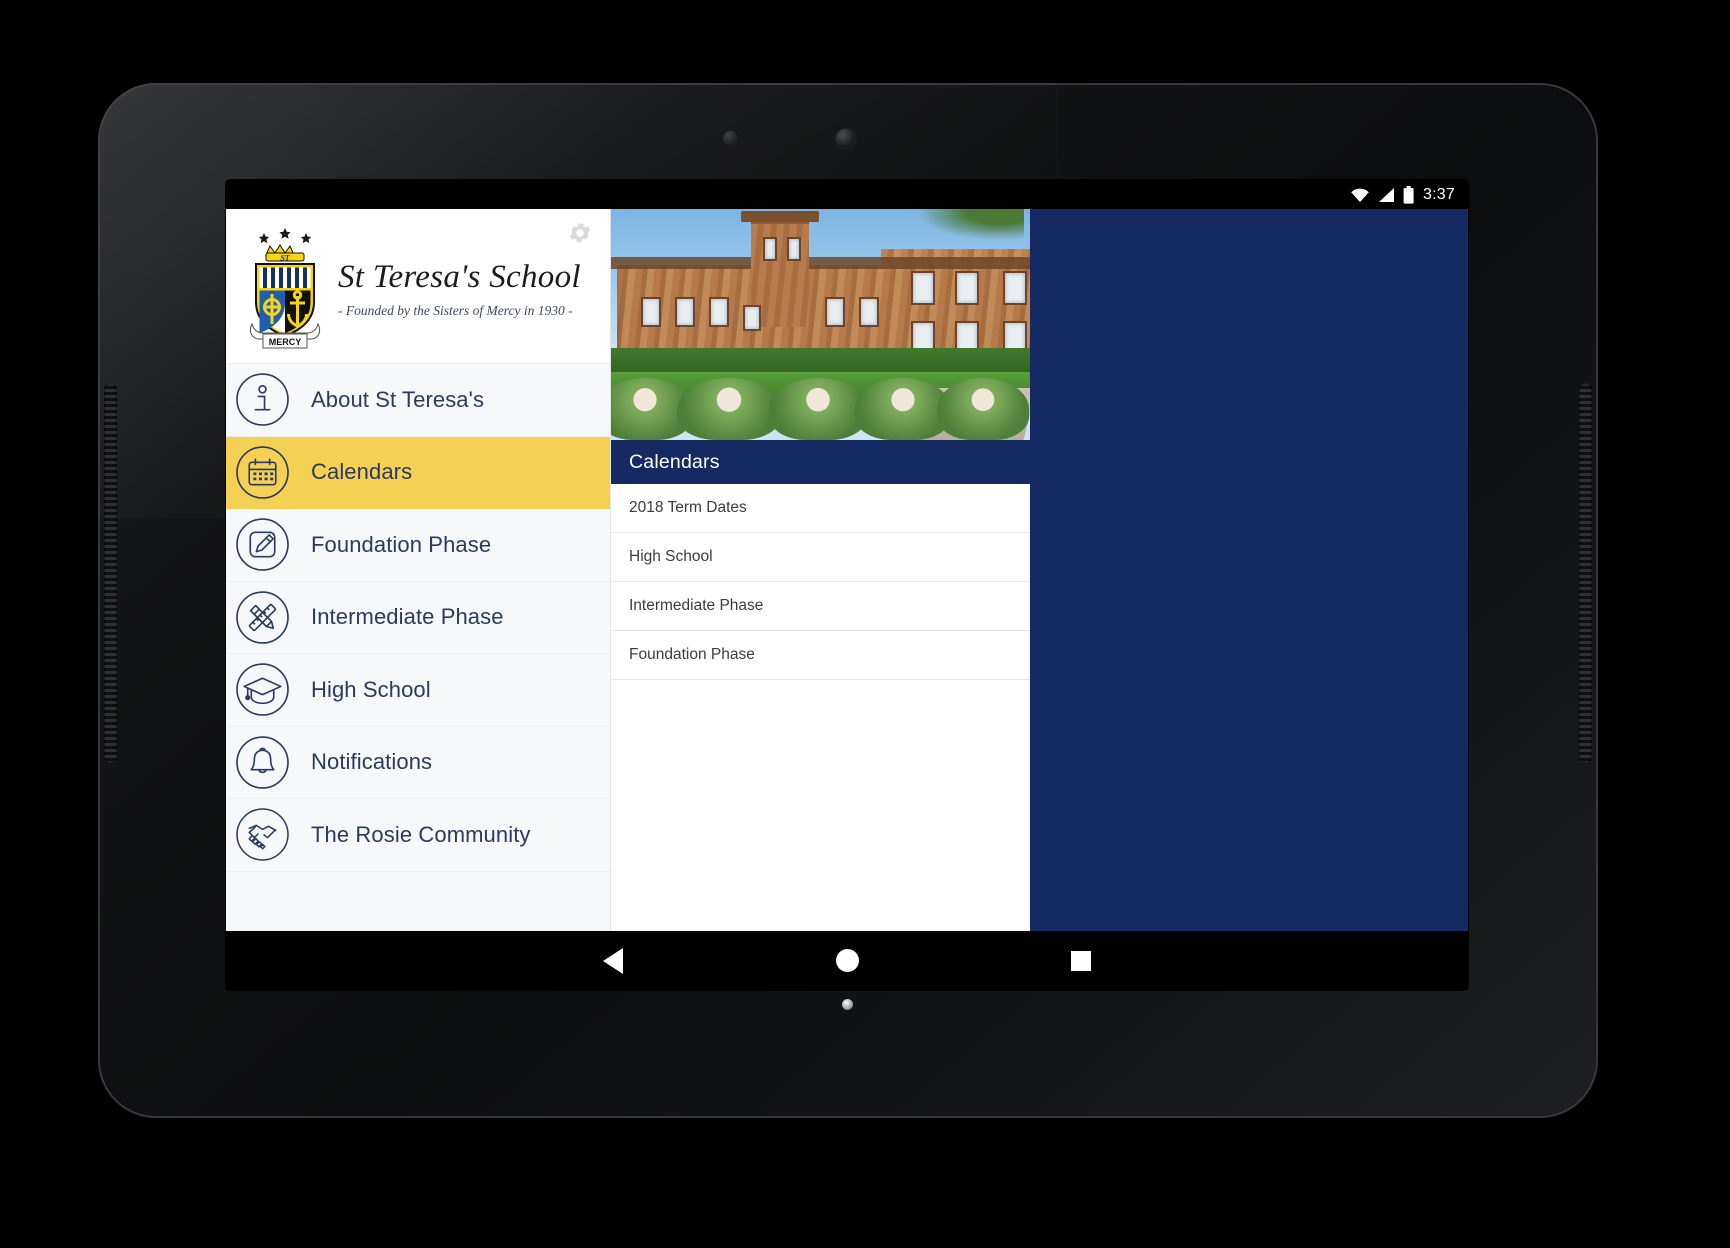 The height and width of the screenshot is (1248, 1730). Describe the element at coordinates (262, 617) in the screenshot. I see `ruler-pencil-icon` at that location.